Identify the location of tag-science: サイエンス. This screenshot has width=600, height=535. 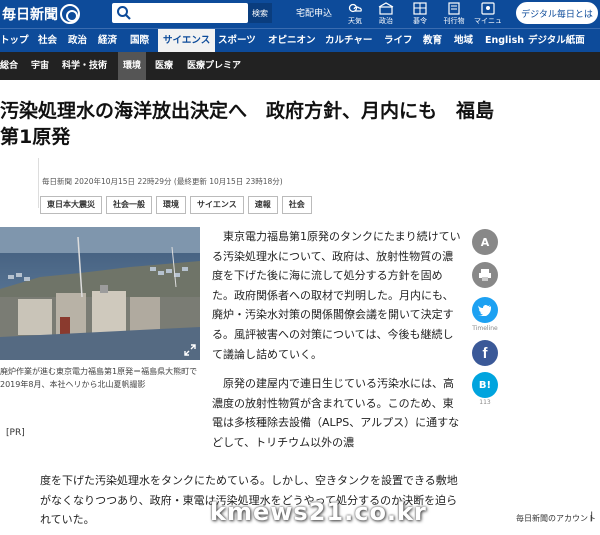
(217, 205).